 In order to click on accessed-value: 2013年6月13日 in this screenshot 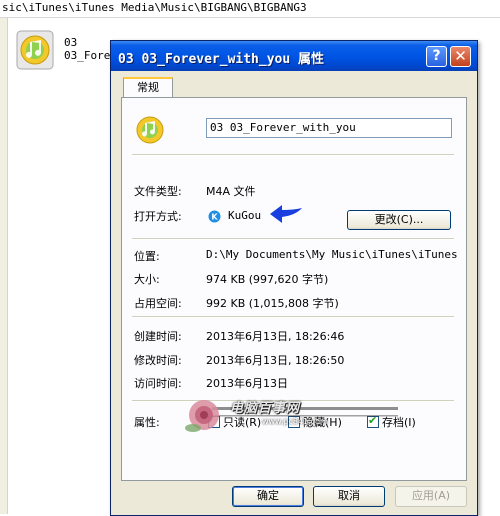, I will do `click(247, 383)`.